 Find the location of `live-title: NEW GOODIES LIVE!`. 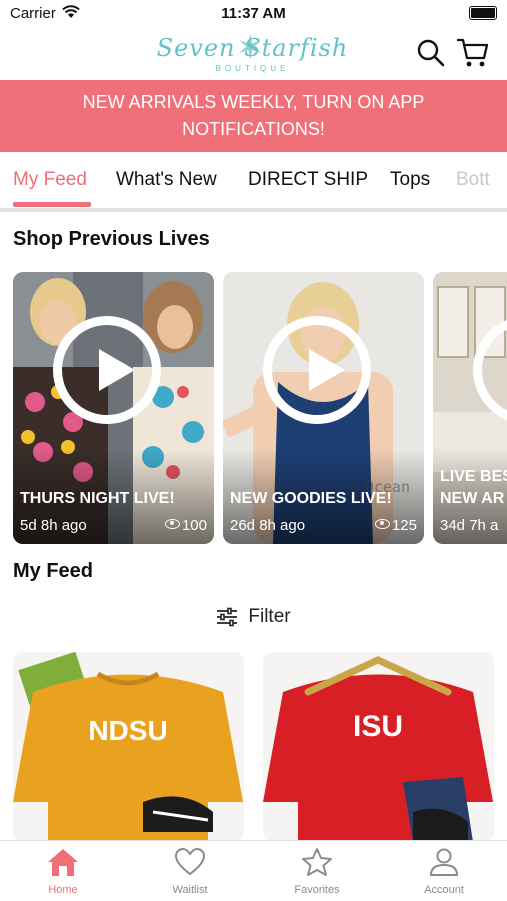

live-title: NEW GOODIES LIVE! is located at coordinates (311, 498).